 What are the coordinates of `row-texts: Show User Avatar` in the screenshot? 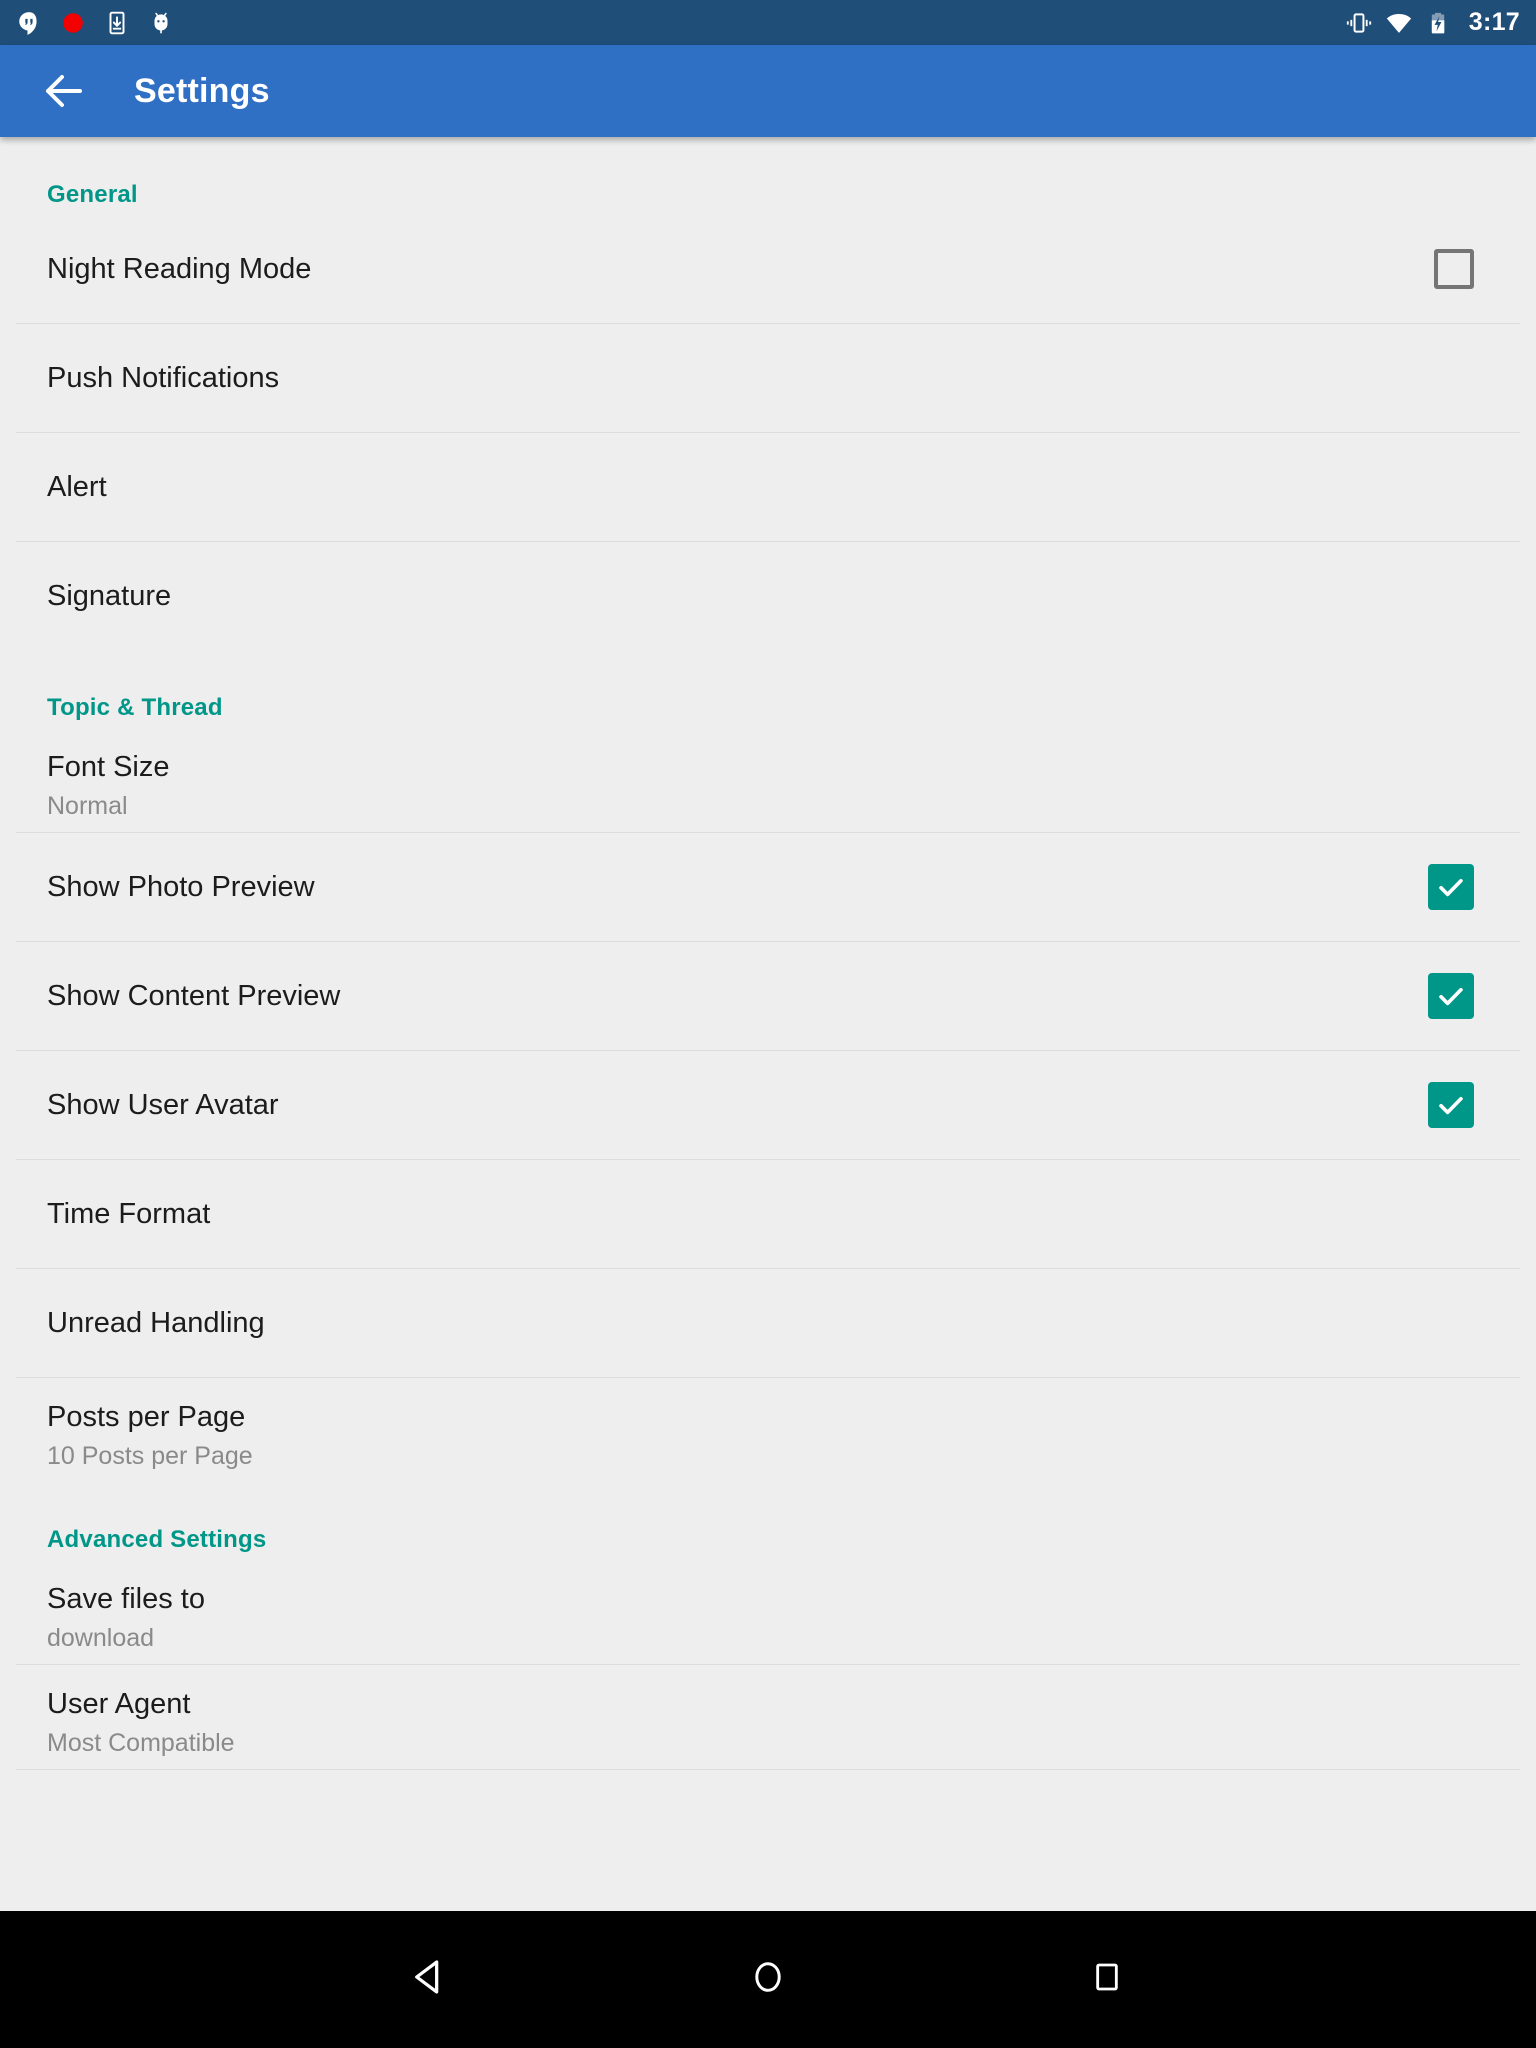 It's located at (737, 1105).